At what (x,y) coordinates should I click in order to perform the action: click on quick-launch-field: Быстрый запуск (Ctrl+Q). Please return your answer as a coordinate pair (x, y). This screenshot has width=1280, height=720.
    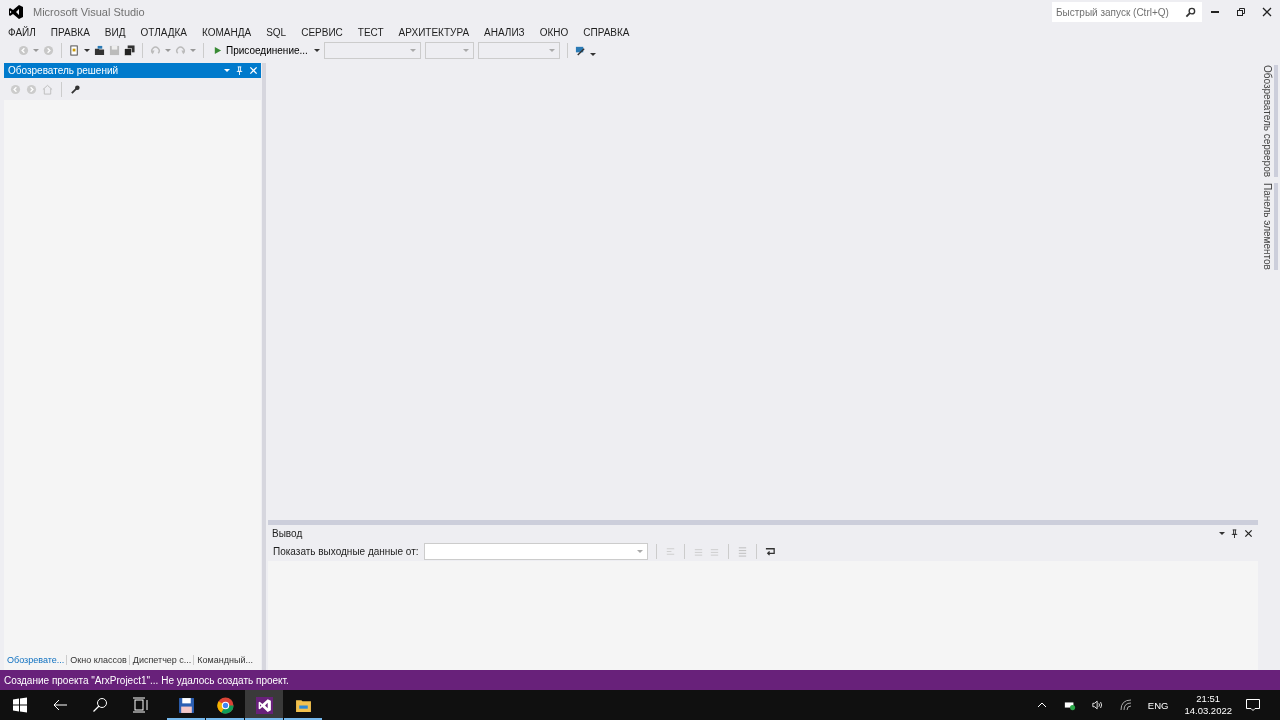
    Looking at the image, I should click on (1127, 12).